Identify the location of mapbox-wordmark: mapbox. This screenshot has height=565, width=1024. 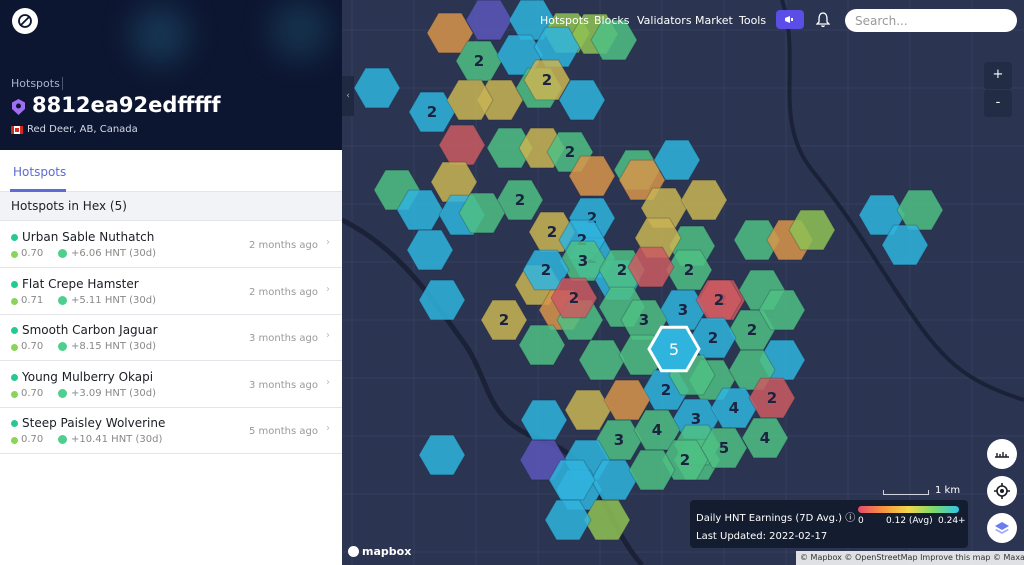
(387, 551).